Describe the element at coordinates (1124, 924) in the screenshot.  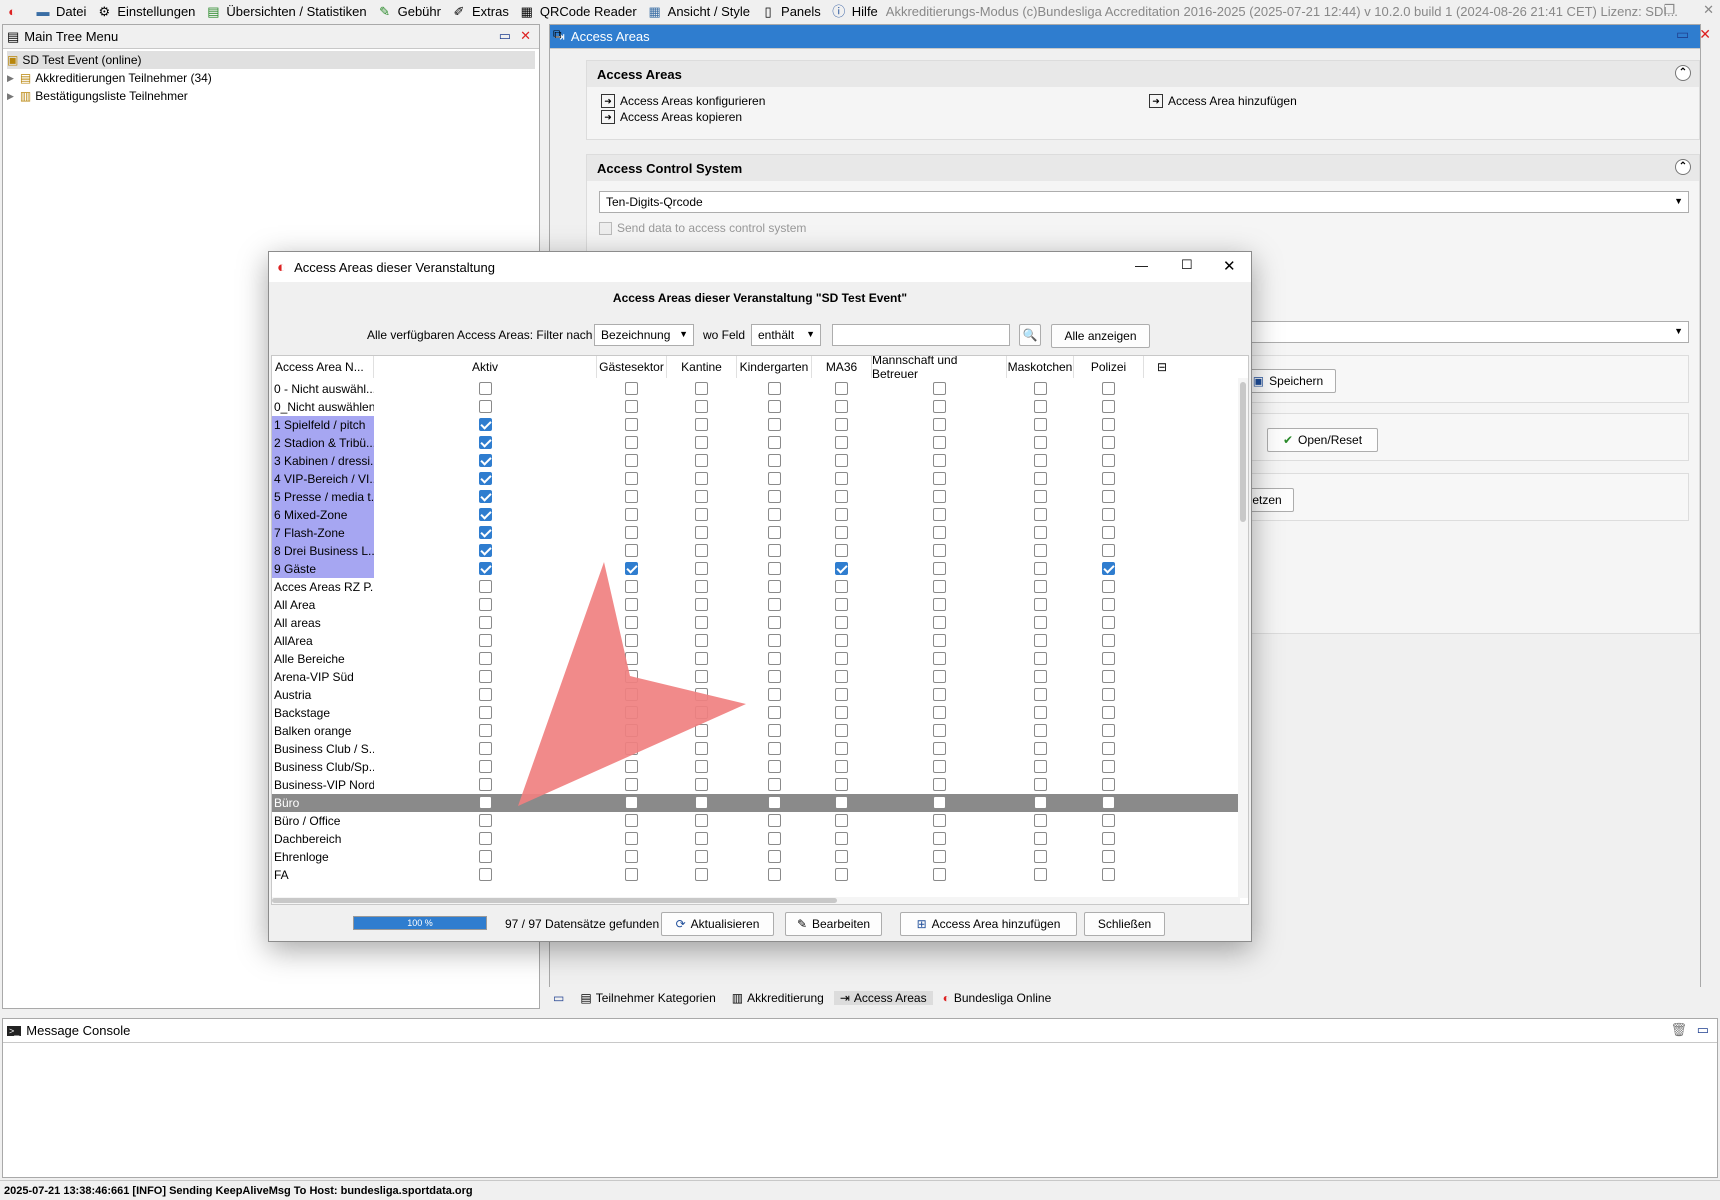
I see `close-button: Schließen` at that location.